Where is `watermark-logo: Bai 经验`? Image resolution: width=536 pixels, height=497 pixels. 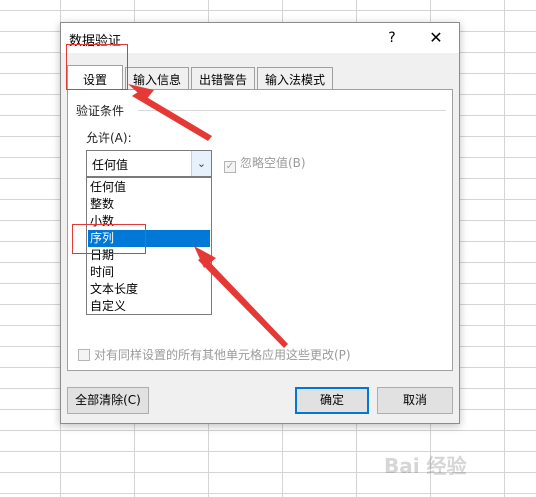 watermark-logo: Bai 经验 is located at coordinates (425, 466).